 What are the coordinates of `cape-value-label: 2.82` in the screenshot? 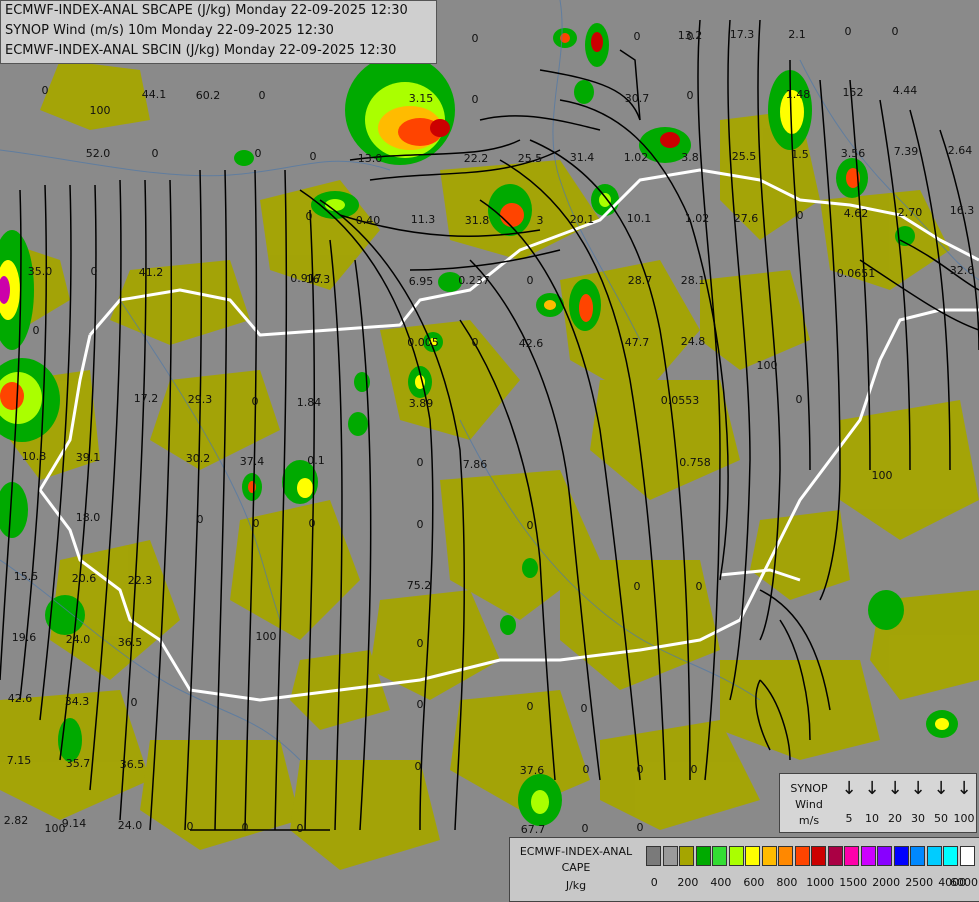 It's located at (16, 820).